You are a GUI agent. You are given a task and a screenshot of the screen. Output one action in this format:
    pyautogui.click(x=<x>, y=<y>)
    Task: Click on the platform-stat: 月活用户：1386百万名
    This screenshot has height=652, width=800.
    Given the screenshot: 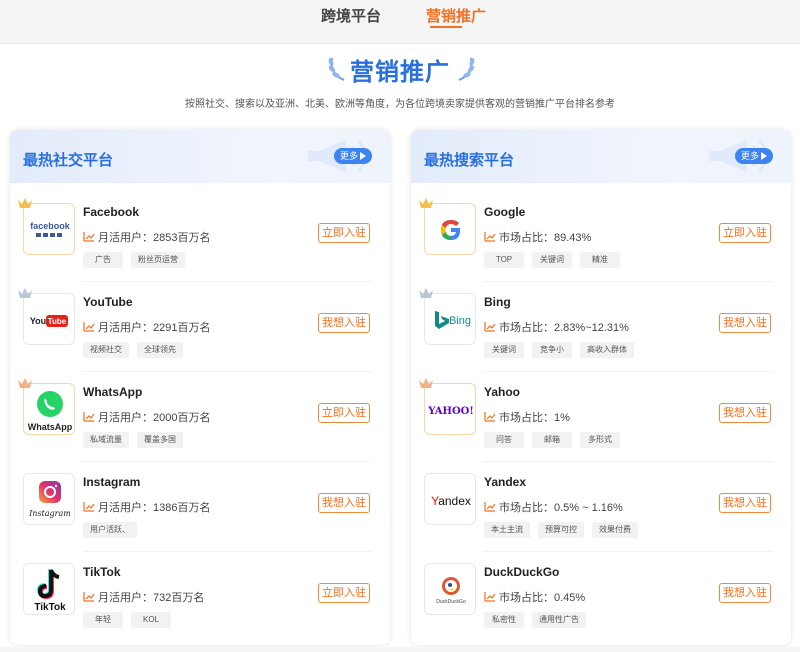 What is the action you would take?
    pyautogui.click(x=146, y=507)
    